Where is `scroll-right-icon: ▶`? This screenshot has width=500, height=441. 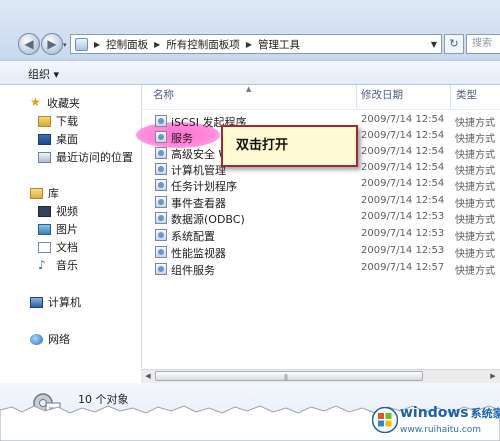
scroll-right-icon: ▶ is located at coordinates (493, 376).